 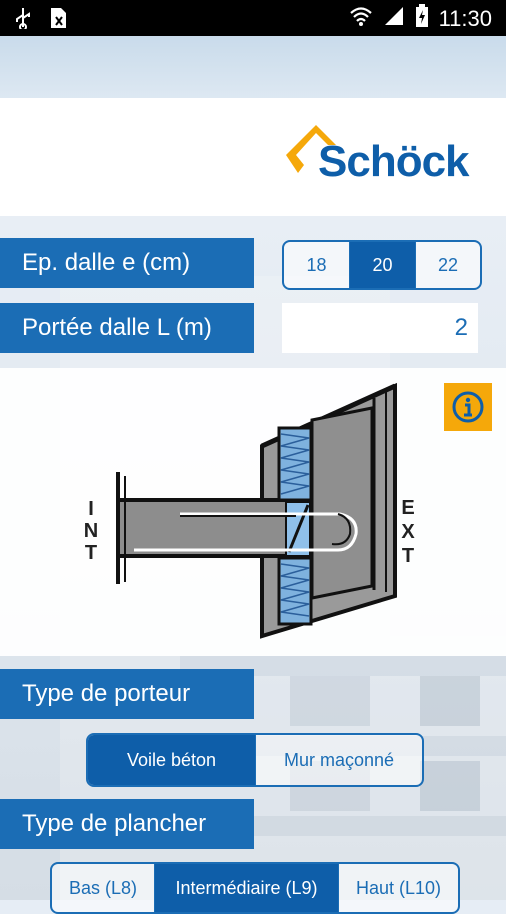 What do you see at coordinates (465, 18) in the screenshot?
I see `clock: 11:30` at bounding box center [465, 18].